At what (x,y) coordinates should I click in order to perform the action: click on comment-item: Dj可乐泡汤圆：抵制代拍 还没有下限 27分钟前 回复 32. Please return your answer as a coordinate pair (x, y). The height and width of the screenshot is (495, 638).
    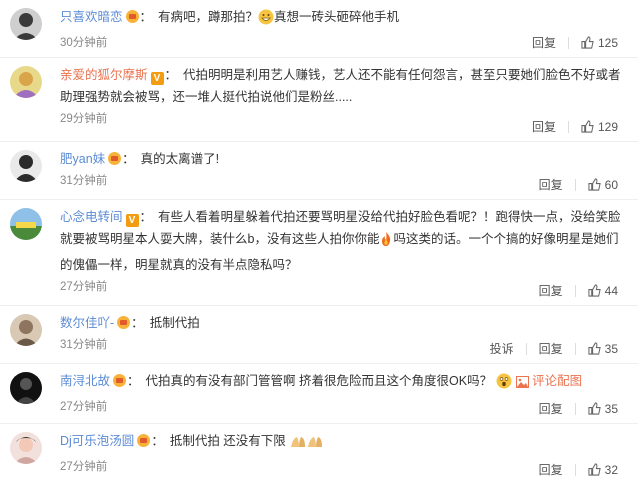
    Looking at the image, I should click on (319, 454).